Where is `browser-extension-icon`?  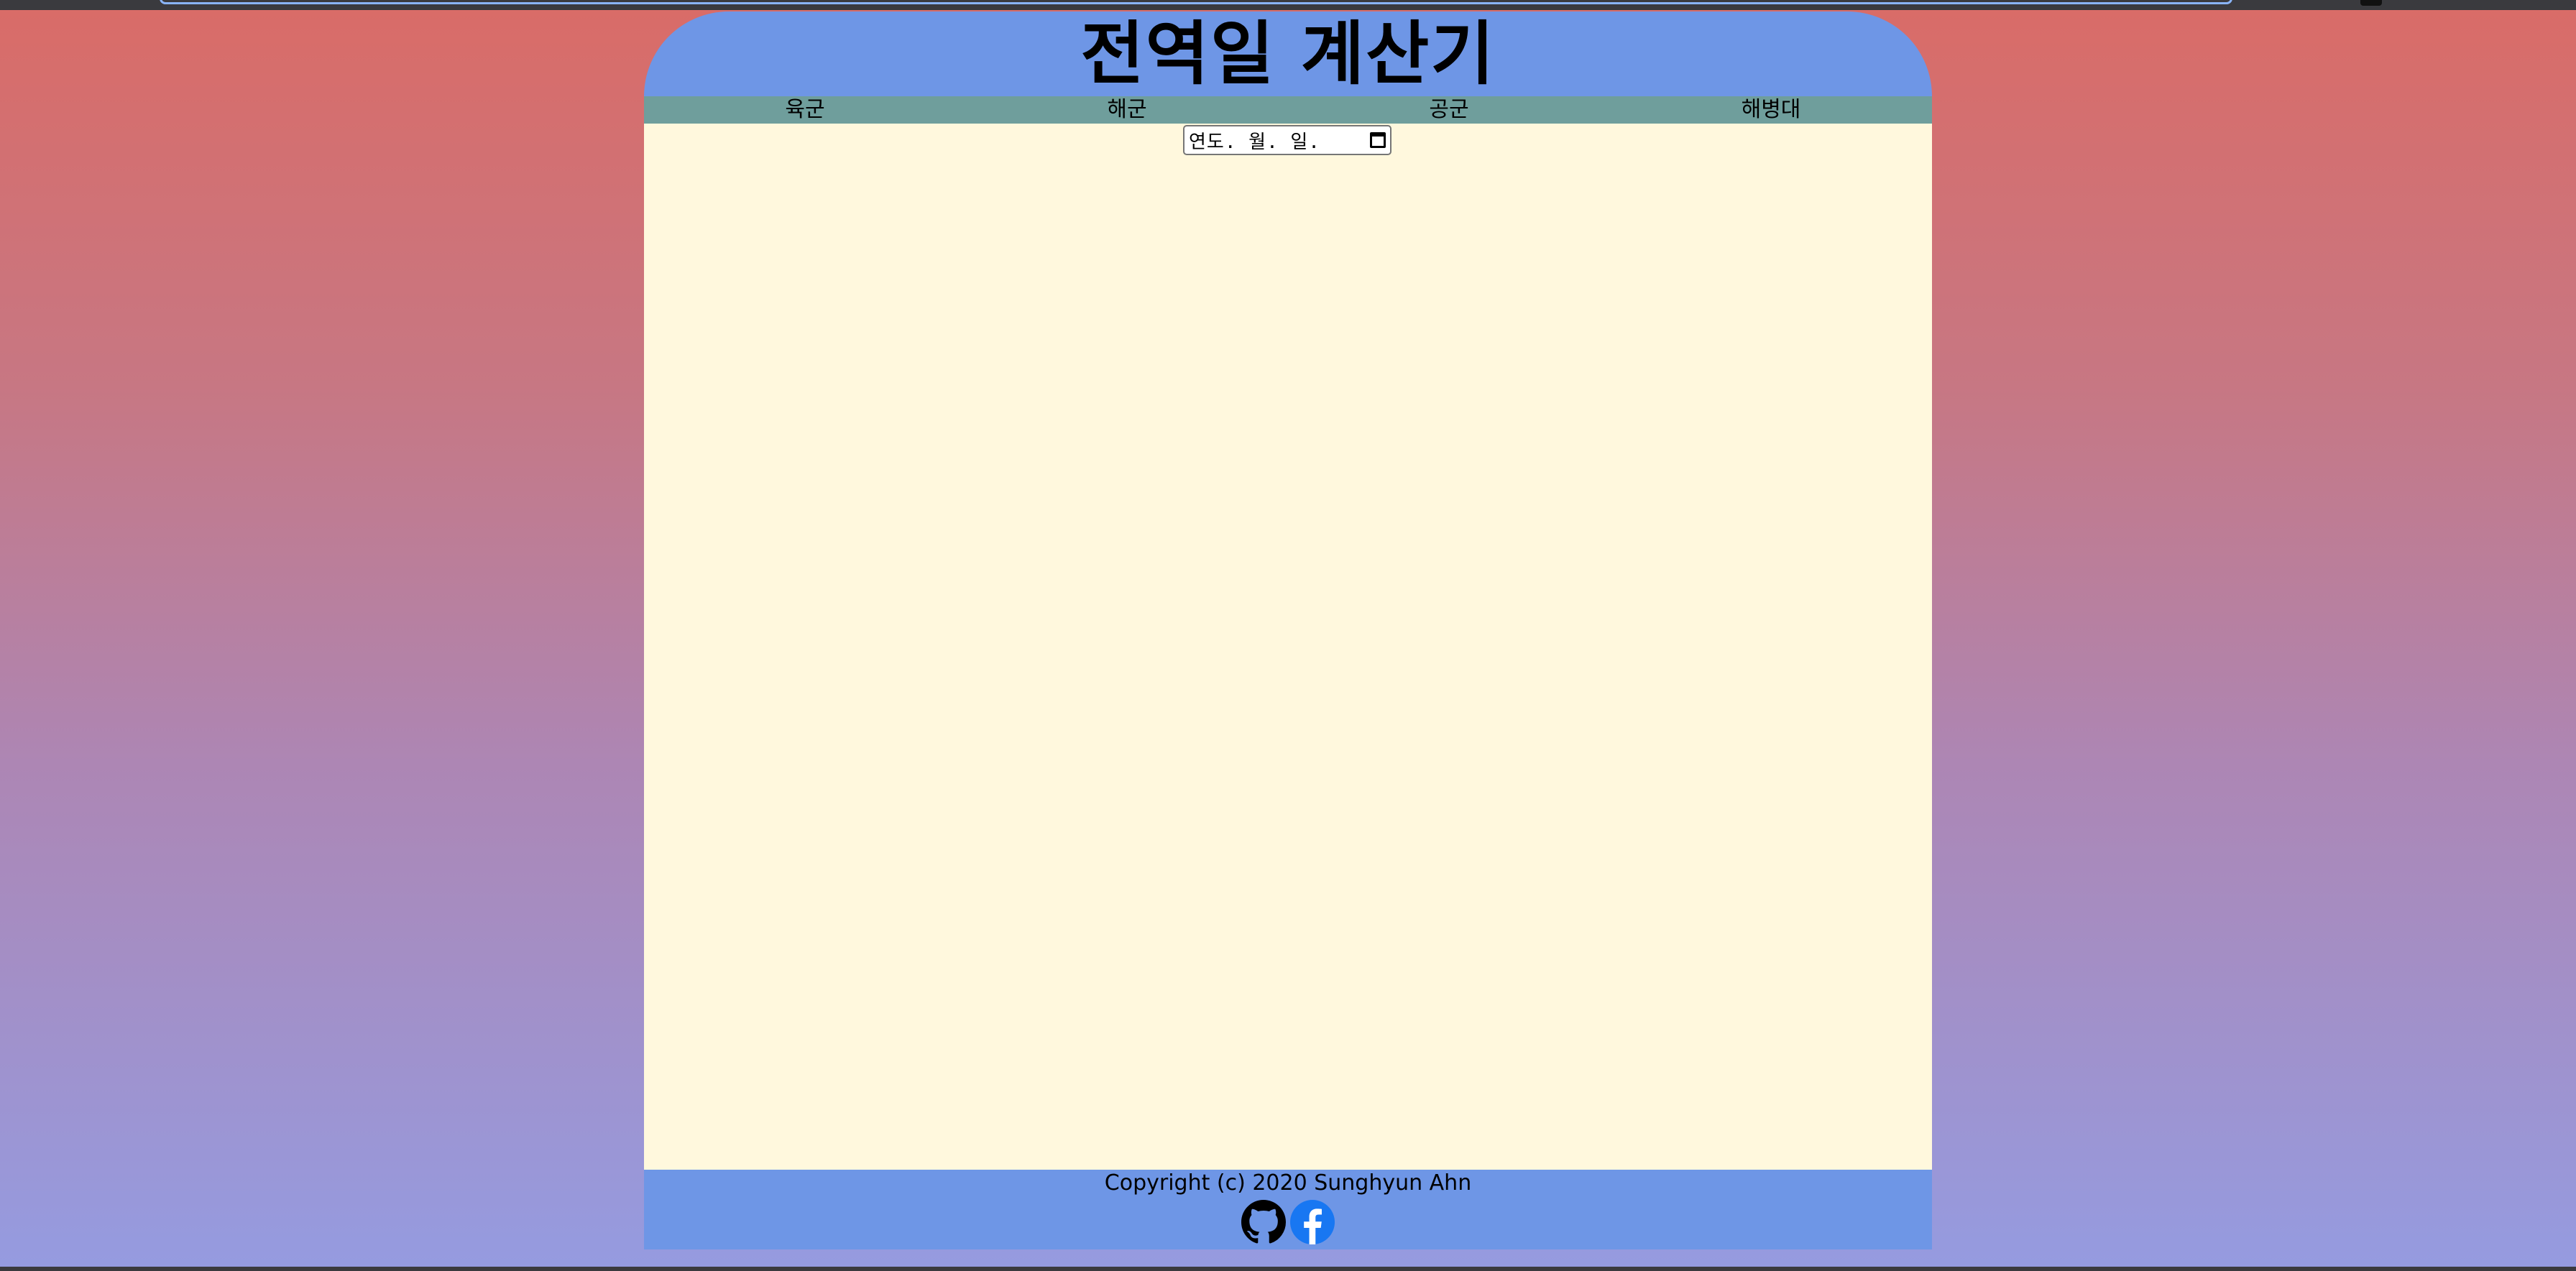
browser-extension-icon is located at coordinates (2371, 3).